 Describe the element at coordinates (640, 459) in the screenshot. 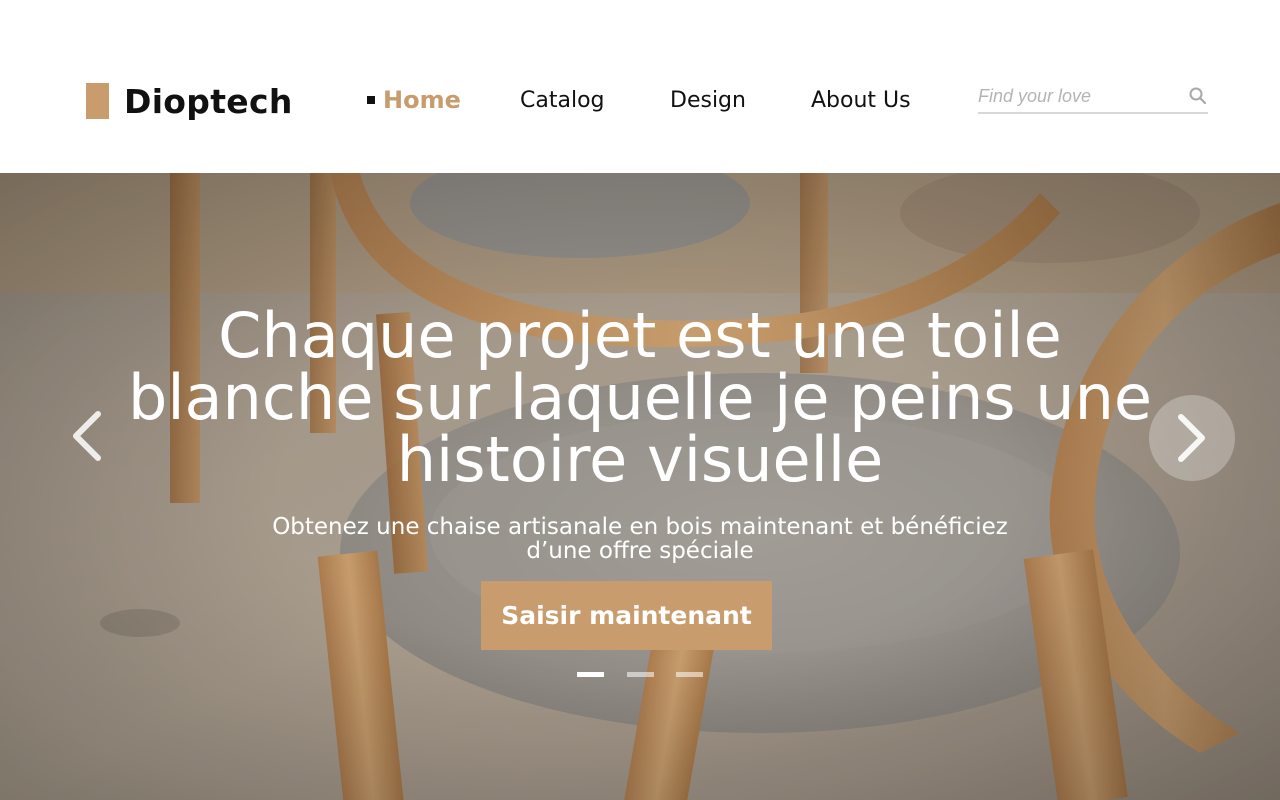

I see `hero-title-line: histoire visuelle` at that location.